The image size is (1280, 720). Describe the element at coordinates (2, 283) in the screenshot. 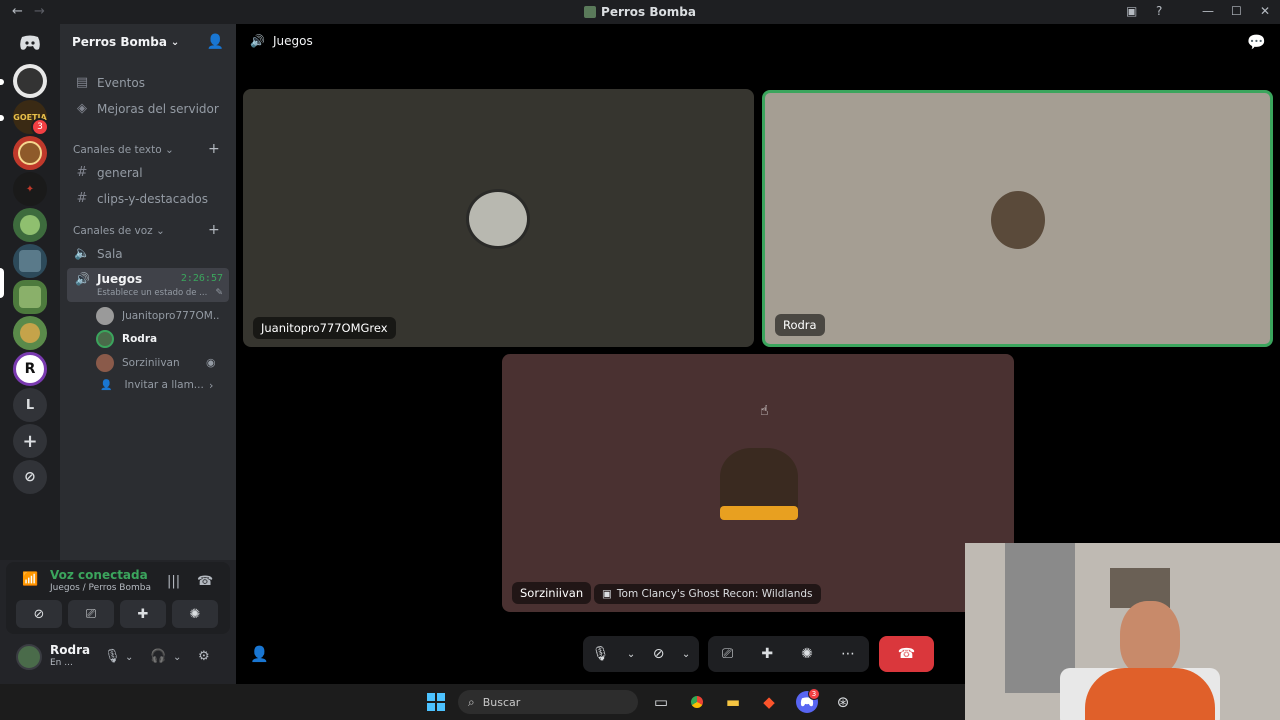

I see `selected-server-pill` at that location.